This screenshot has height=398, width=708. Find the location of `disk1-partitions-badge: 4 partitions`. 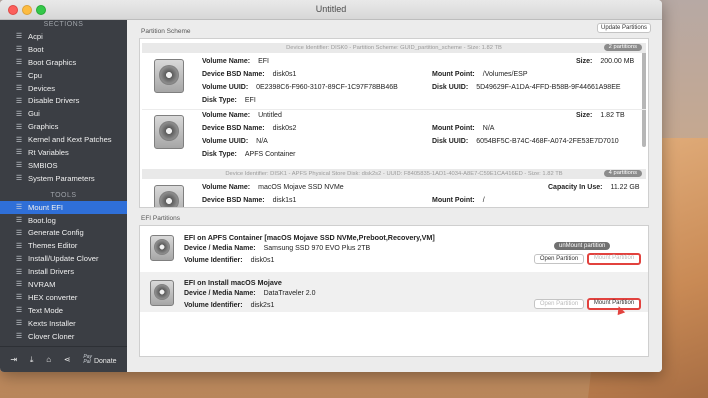

disk1-partitions-badge: 4 partitions is located at coordinates (622, 173).